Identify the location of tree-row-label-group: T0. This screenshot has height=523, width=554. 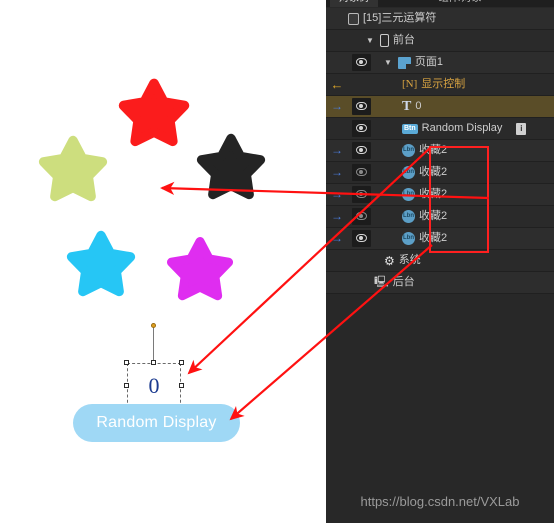
(411, 106).